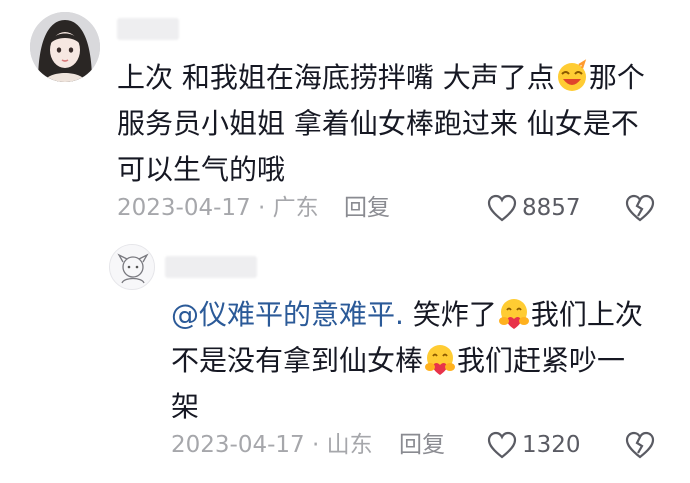 The height and width of the screenshot is (483, 690). What do you see at coordinates (148, 29) in the screenshot?
I see `commenter-name-redacted` at bounding box center [148, 29].